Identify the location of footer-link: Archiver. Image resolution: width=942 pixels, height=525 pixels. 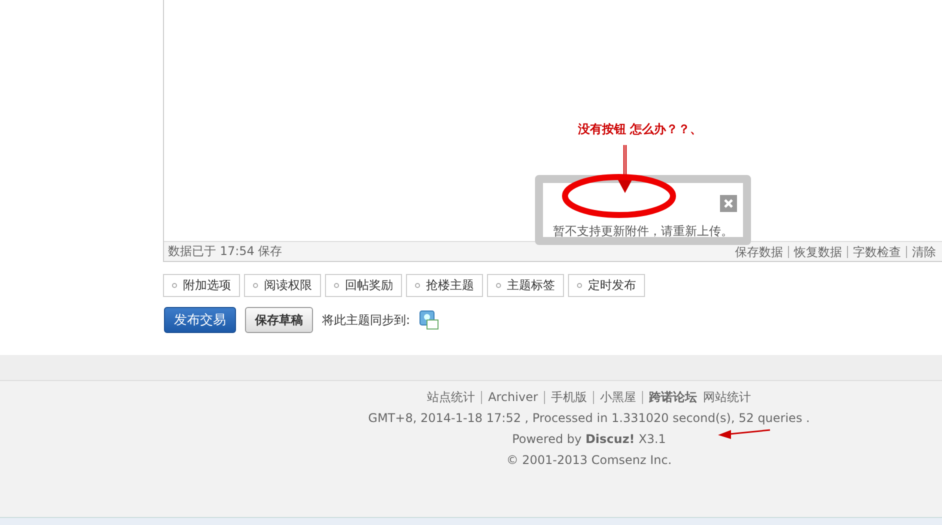
(512, 397).